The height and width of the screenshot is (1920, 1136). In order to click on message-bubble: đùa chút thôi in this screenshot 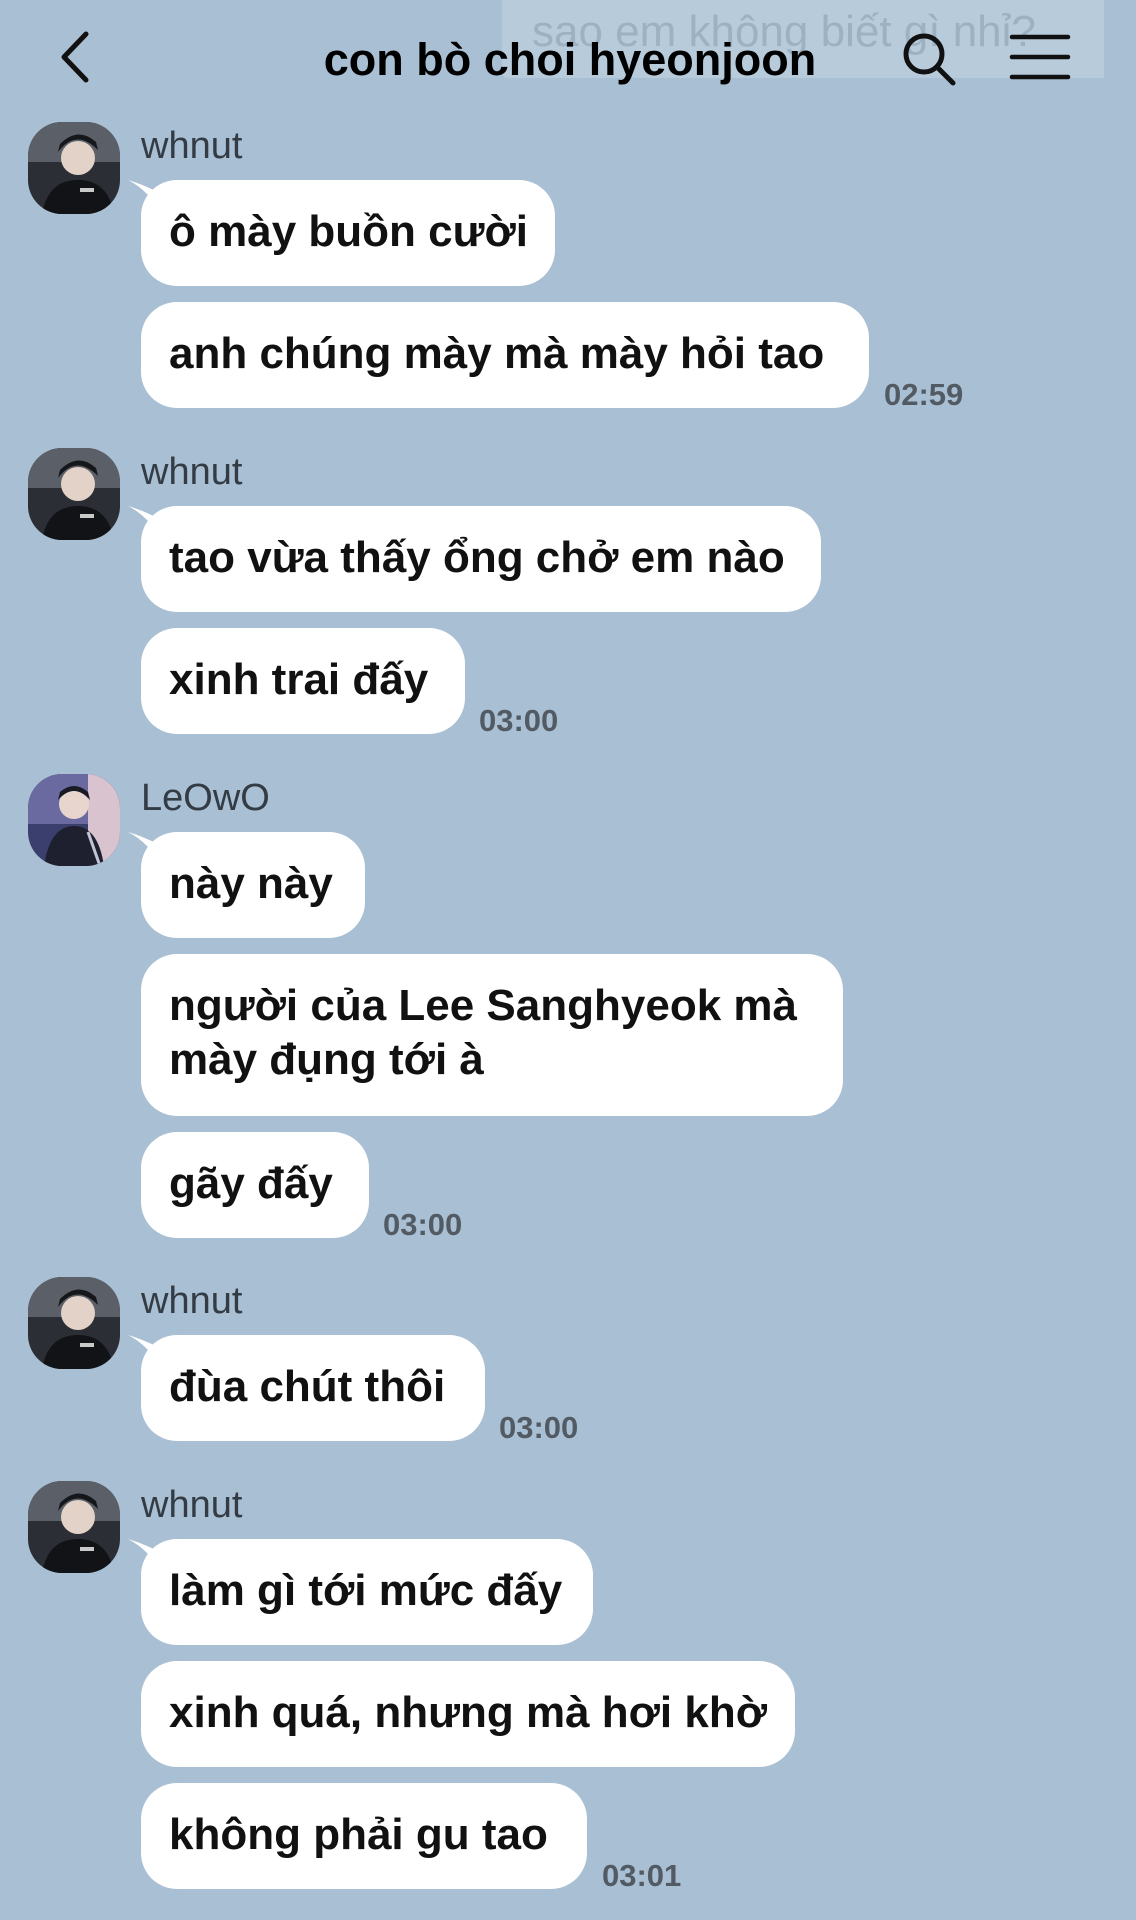, I will do `click(313, 1388)`.